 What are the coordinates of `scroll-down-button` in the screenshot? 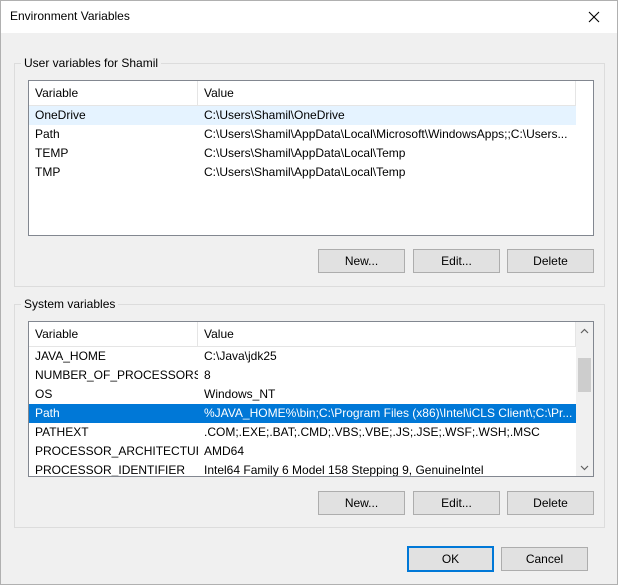 It's located at (584, 467).